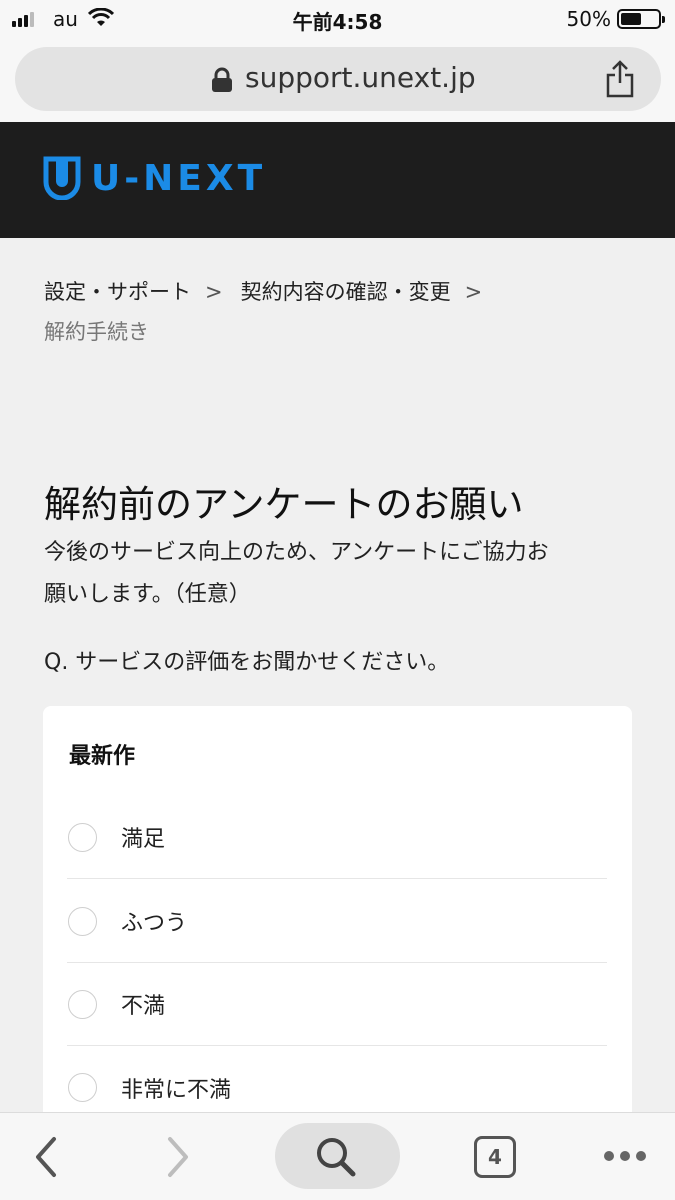 The image size is (675, 1200). I want to click on lock-icon, so click(222, 79).